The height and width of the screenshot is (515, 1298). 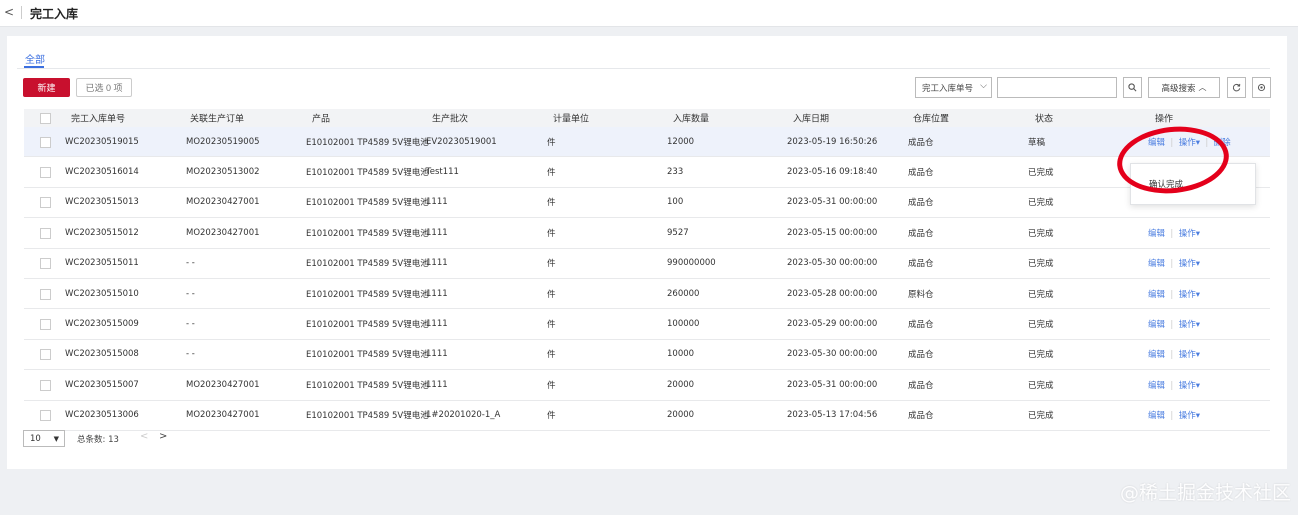 I want to click on table-cell: WC20230515008, so click(x=102, y=354).